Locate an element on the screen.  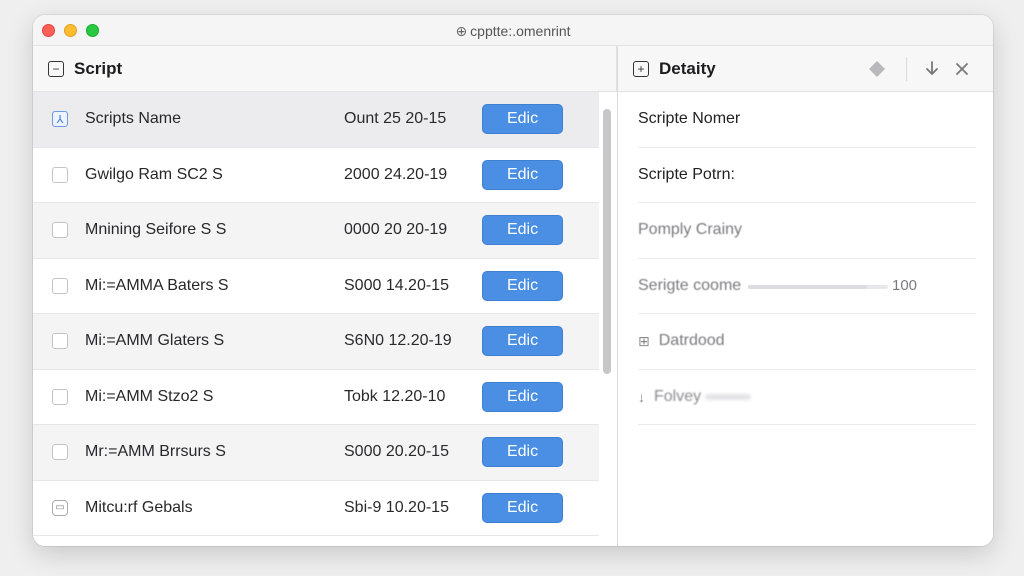
detail-script-score: Serigte coome 100 is located at coordinates (807, 286).